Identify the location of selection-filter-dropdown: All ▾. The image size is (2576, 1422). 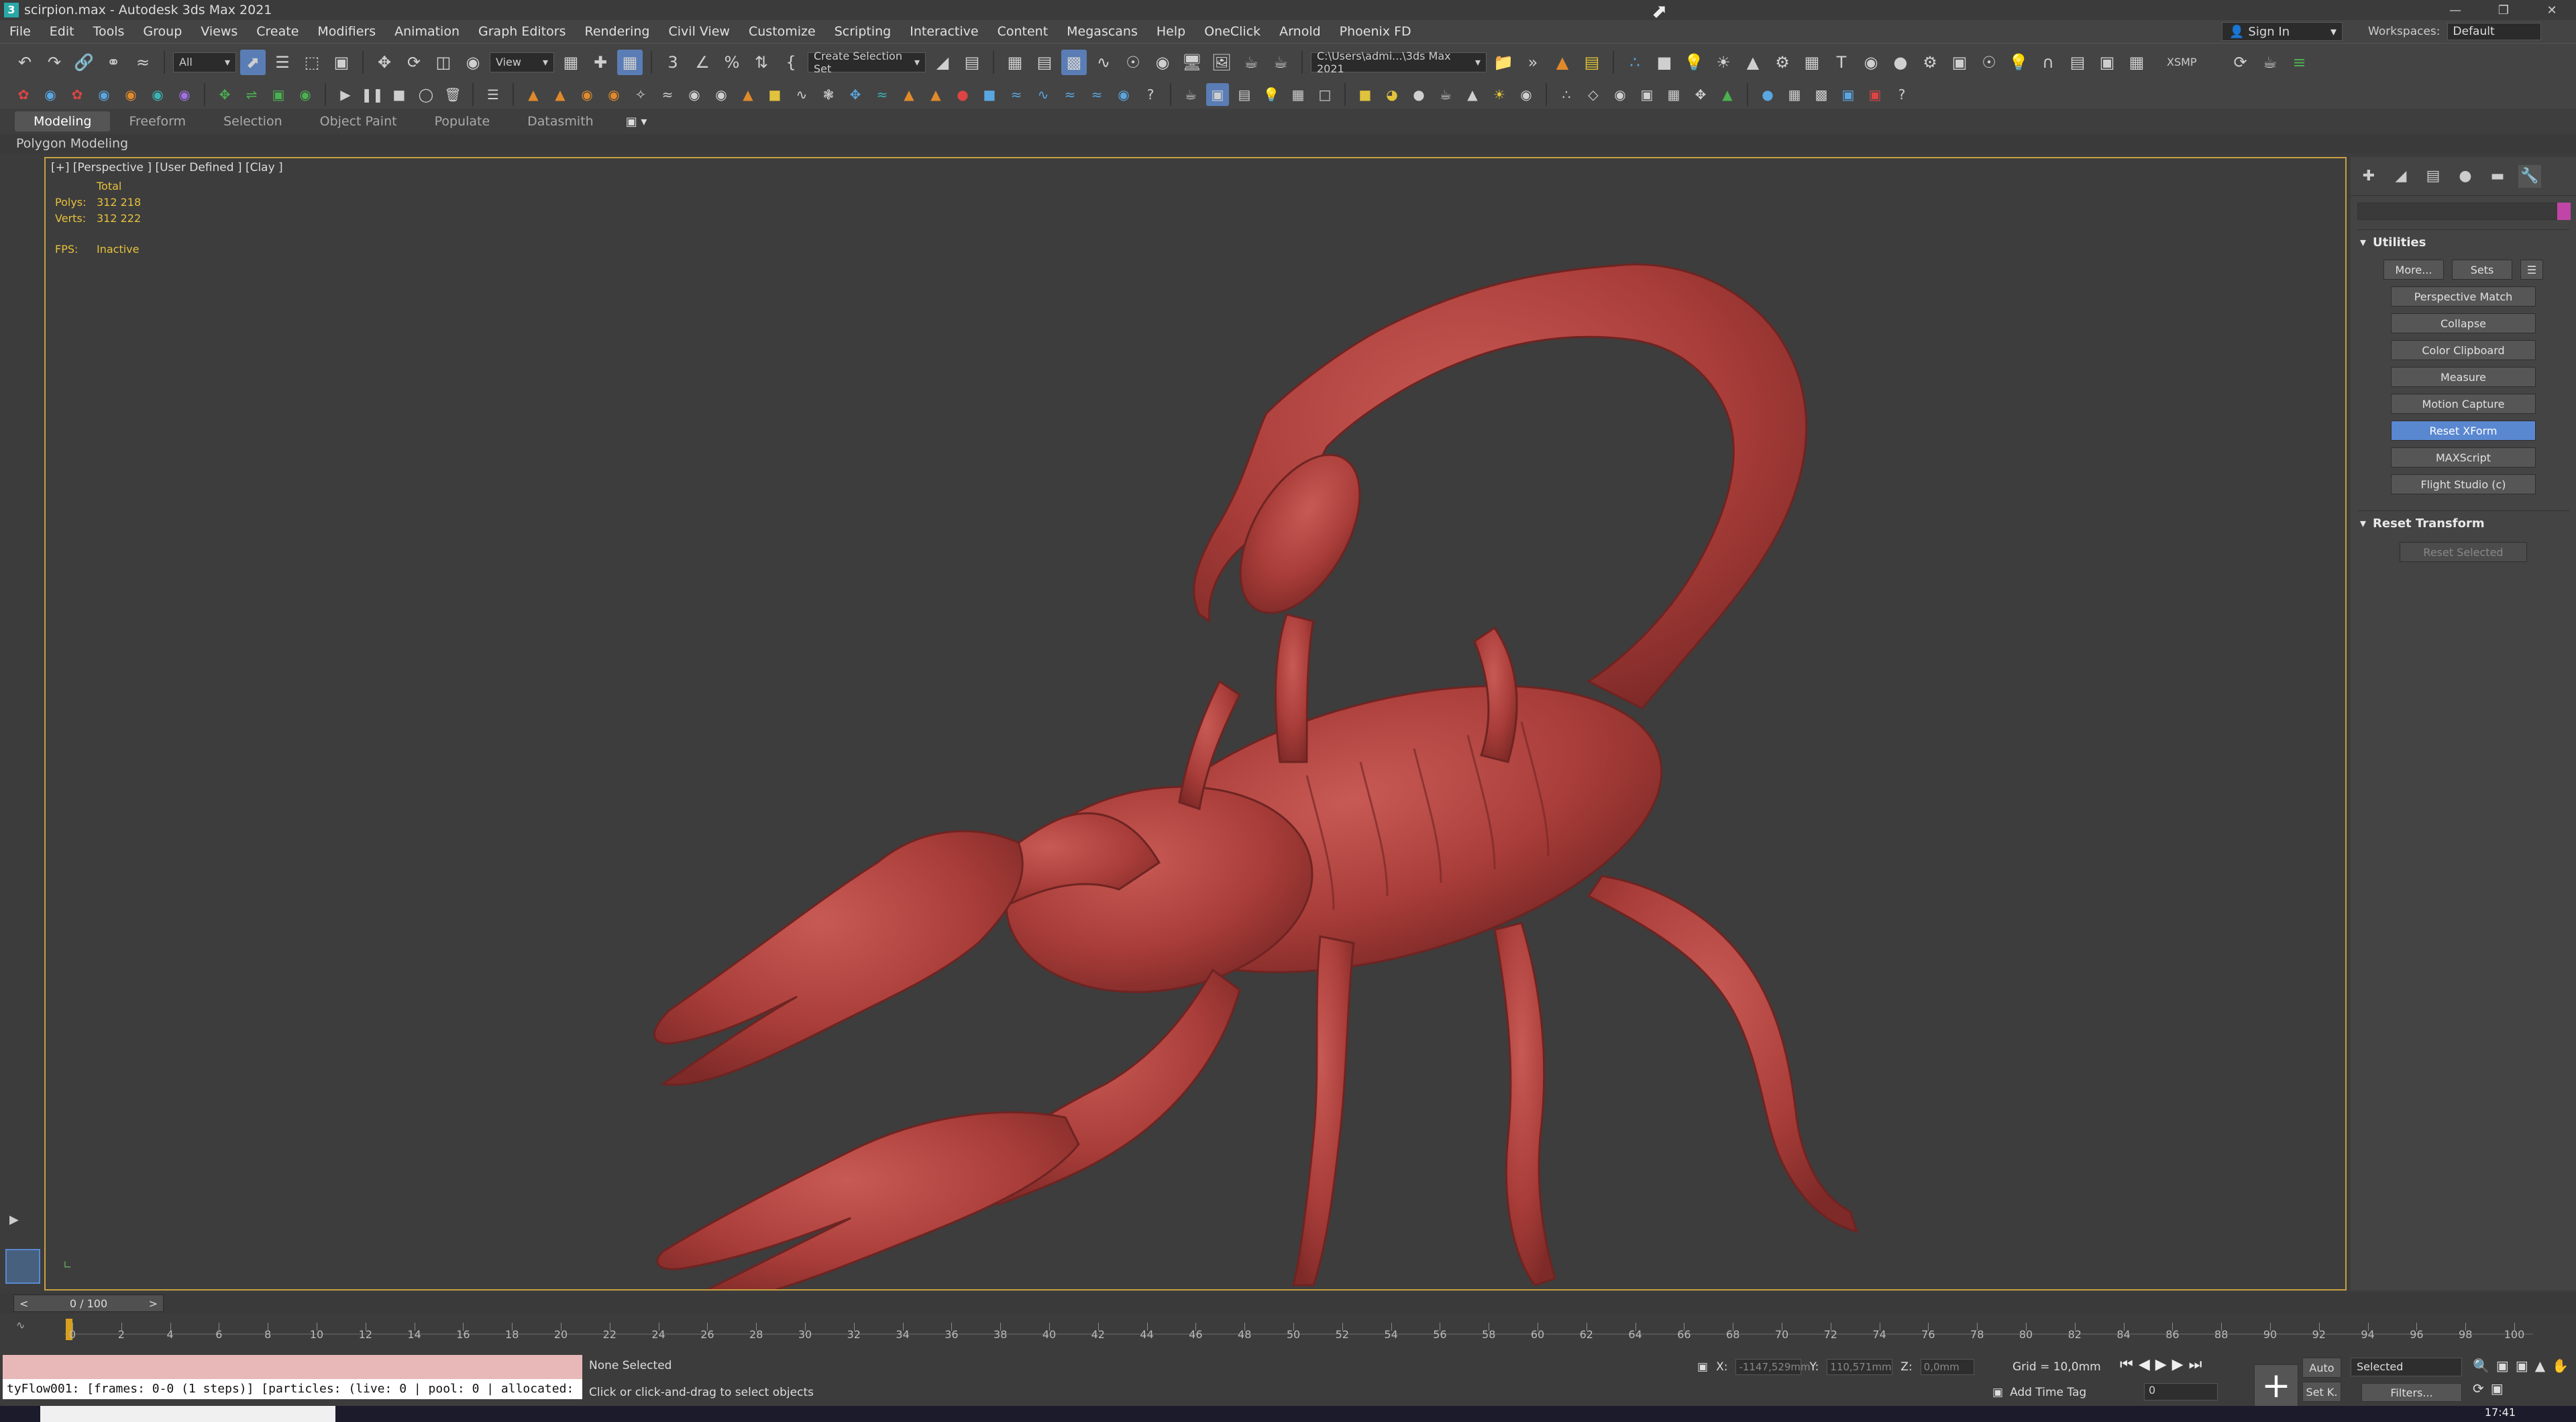
(204, 62).